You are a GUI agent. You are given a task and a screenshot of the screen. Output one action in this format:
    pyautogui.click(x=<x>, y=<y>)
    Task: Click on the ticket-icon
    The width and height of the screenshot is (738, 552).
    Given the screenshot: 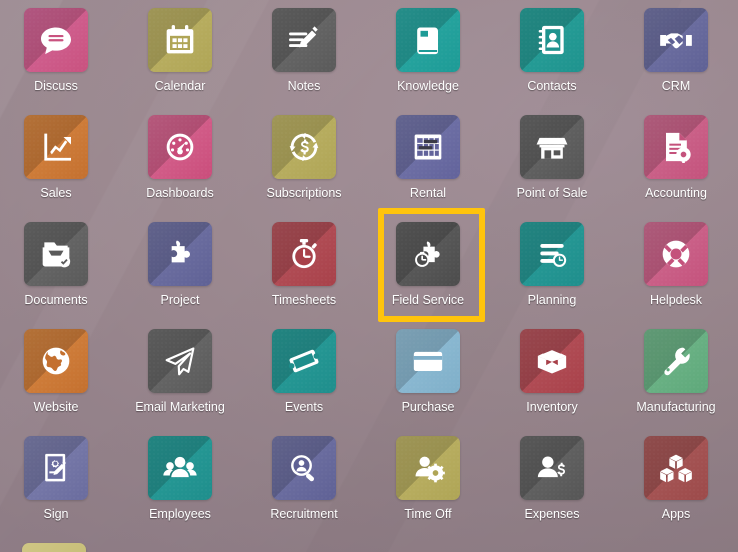 What is the action you would take?
    pyautogui.click(x=304, y=361)
    